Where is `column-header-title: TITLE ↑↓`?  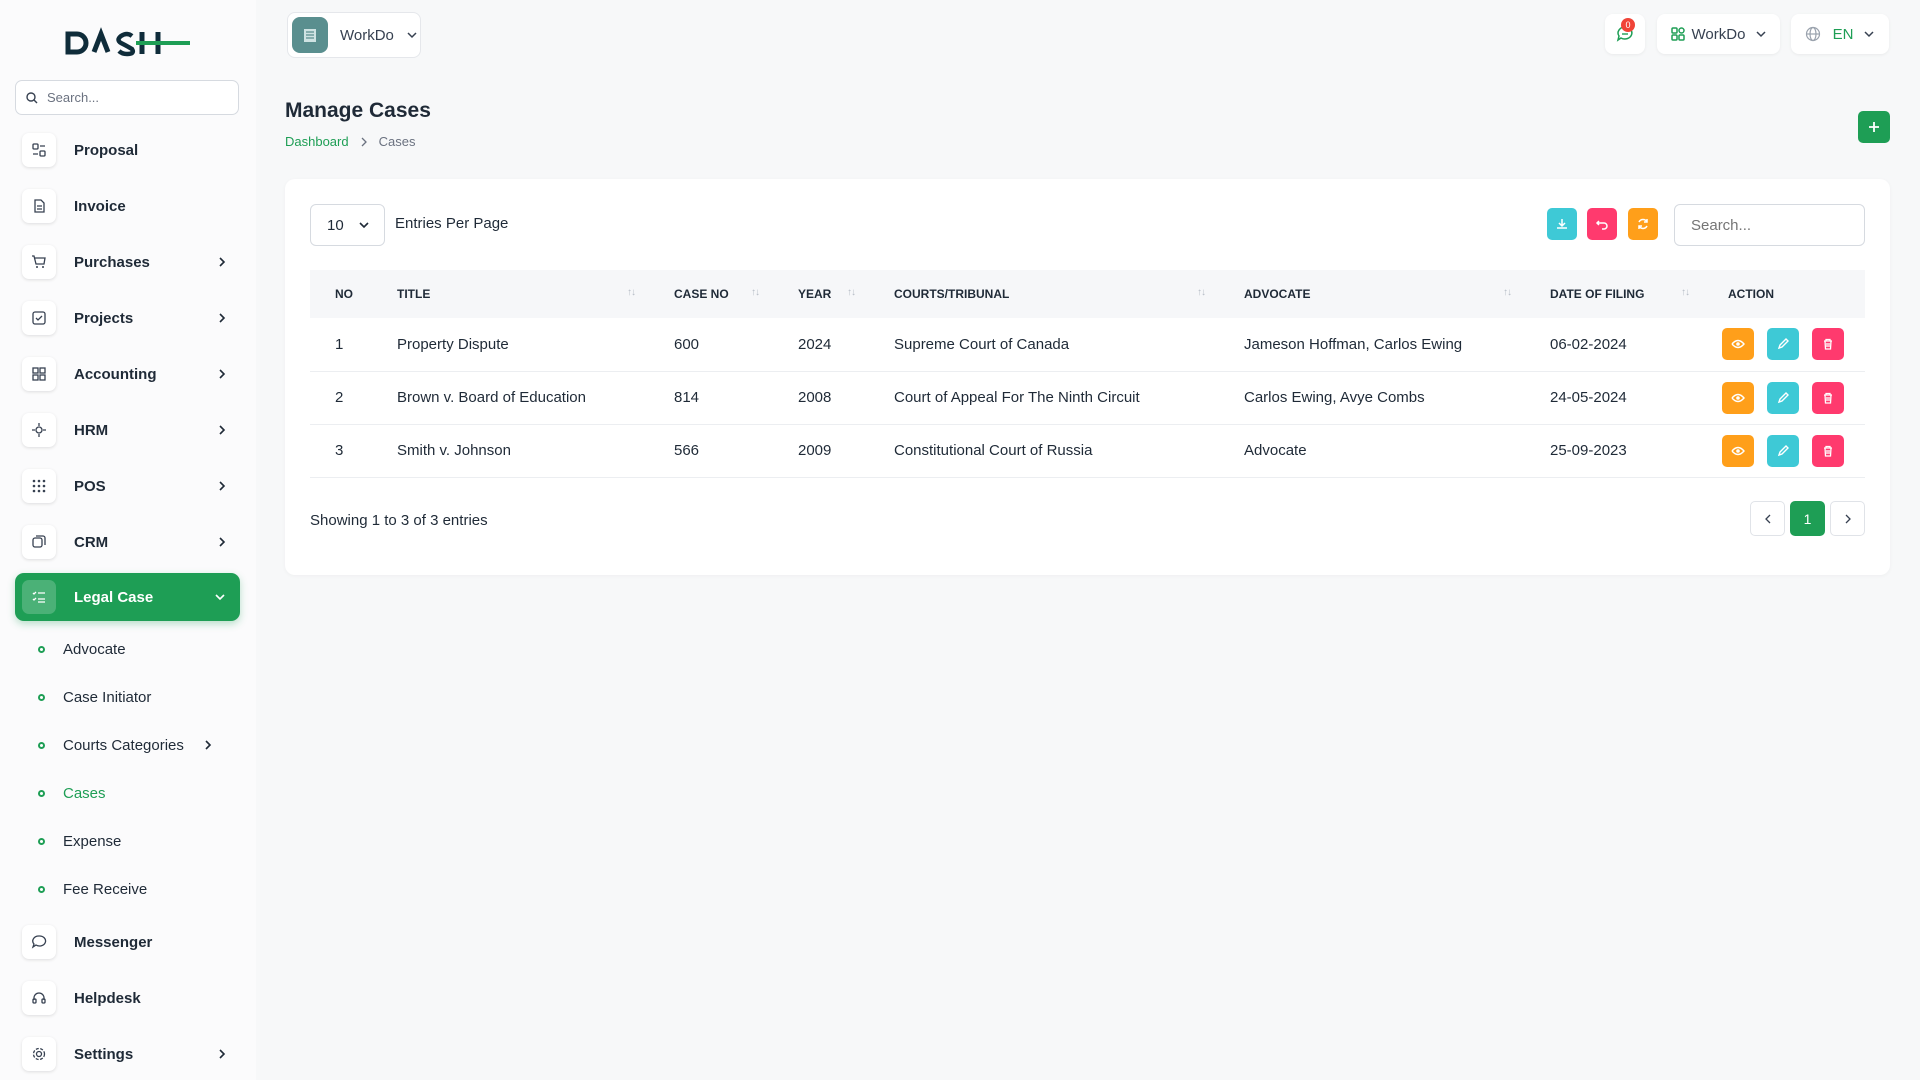
column-header-title: TITLE ↑↓ is located at coordinates (510, 294).